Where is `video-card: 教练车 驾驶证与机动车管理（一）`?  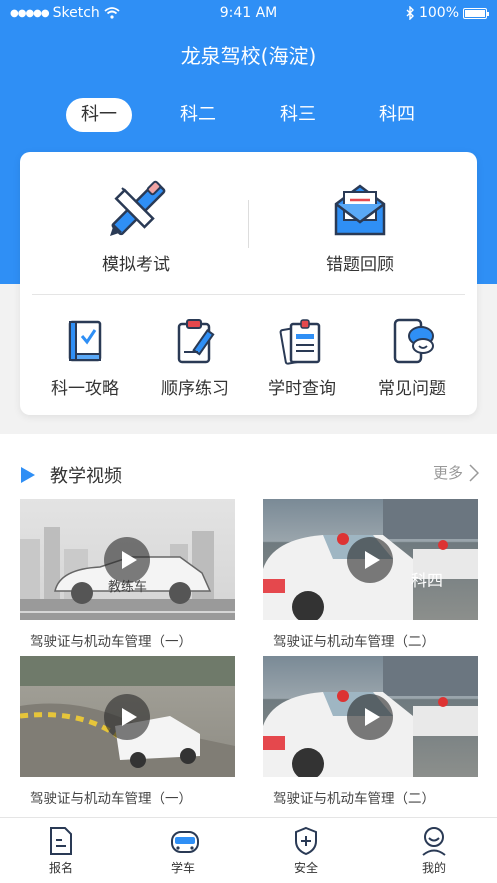
video-card: 教练车 驾驶证与机动车管理（一） is located at coordinates (127, 574).